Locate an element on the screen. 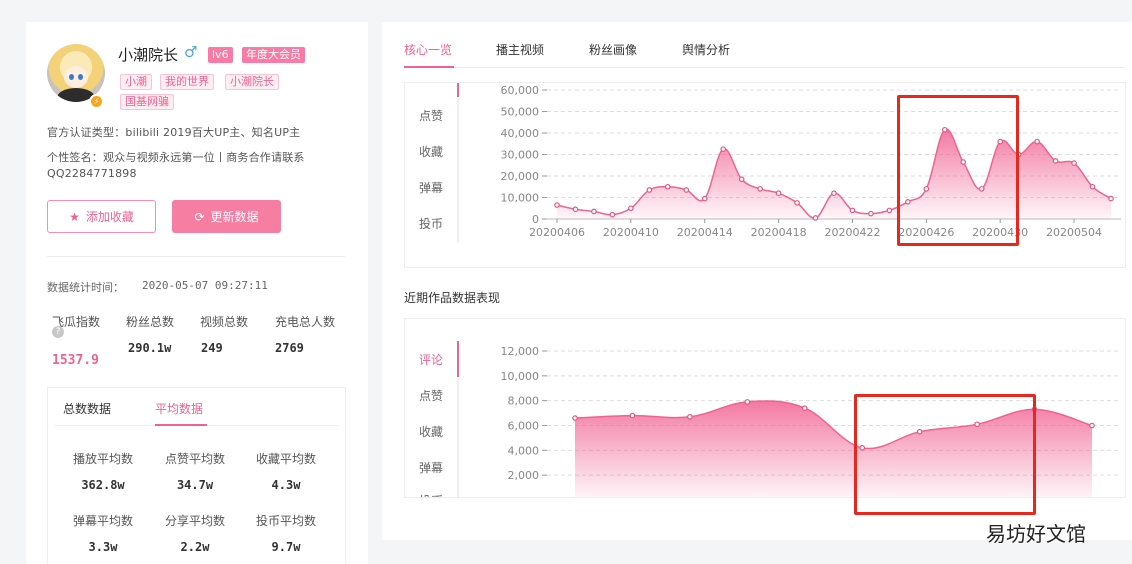  avg-label: 点赞平均数 is located at coordinates (194, 459).